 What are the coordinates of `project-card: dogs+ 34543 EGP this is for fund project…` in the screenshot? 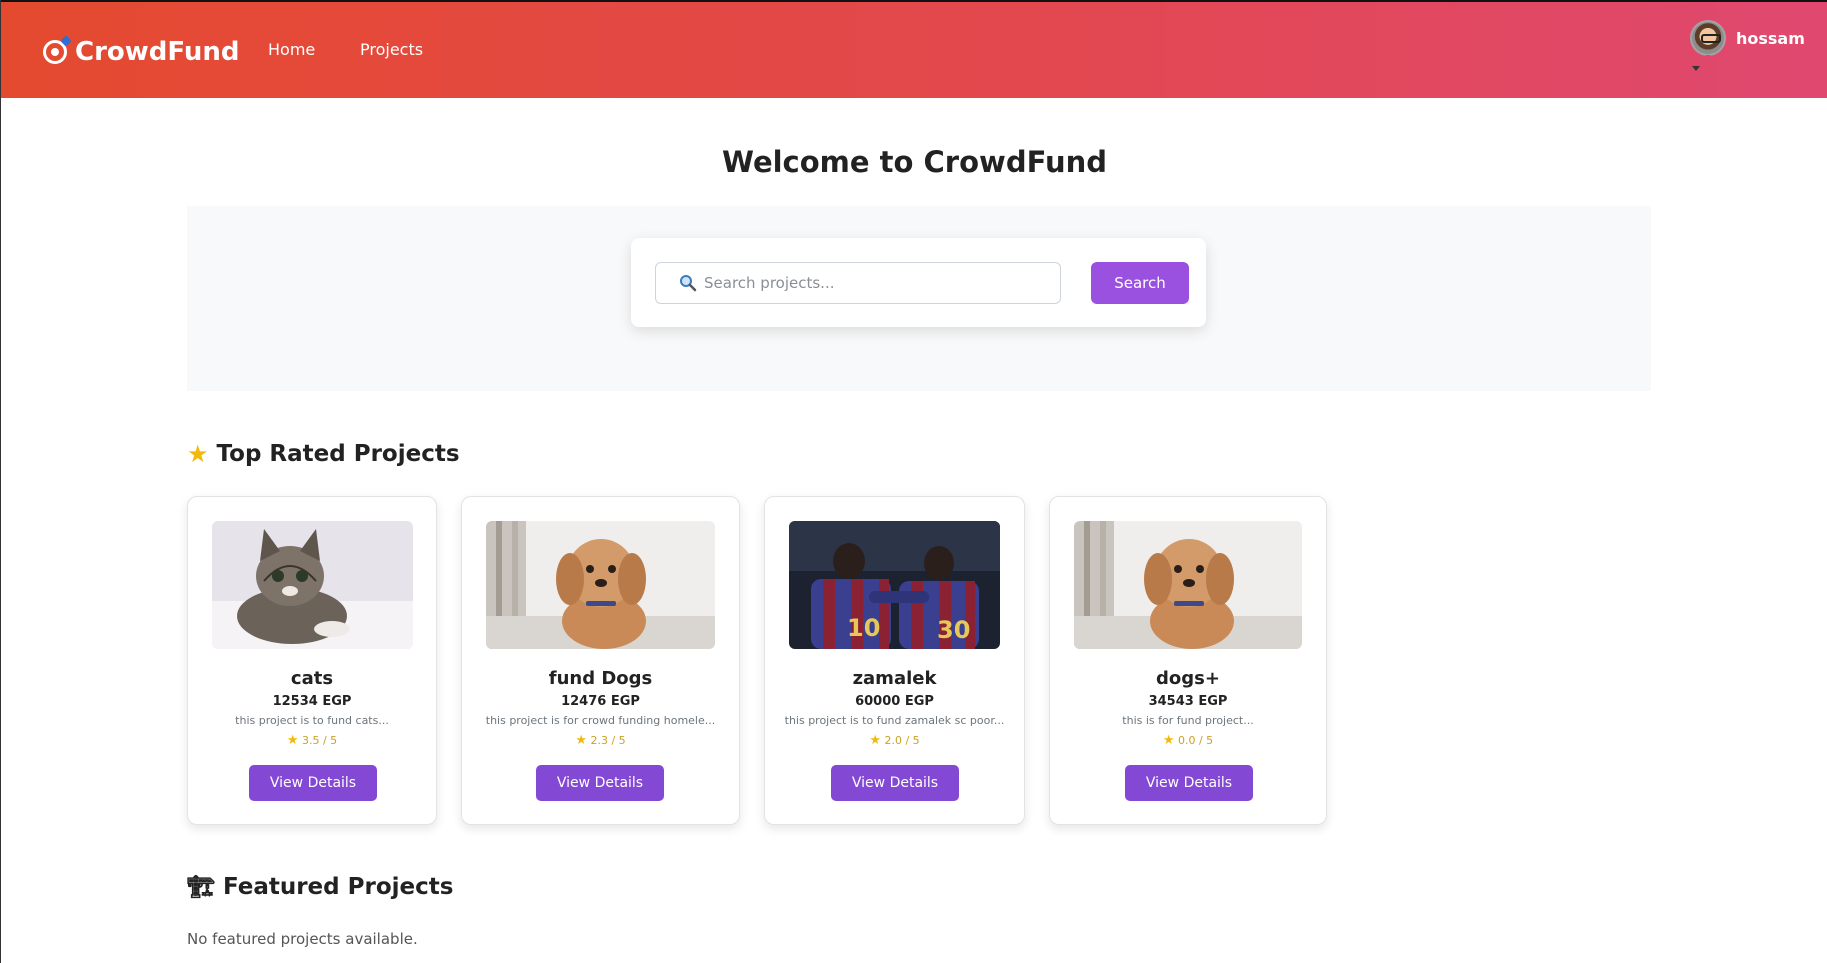 It's located at (1188, 660).